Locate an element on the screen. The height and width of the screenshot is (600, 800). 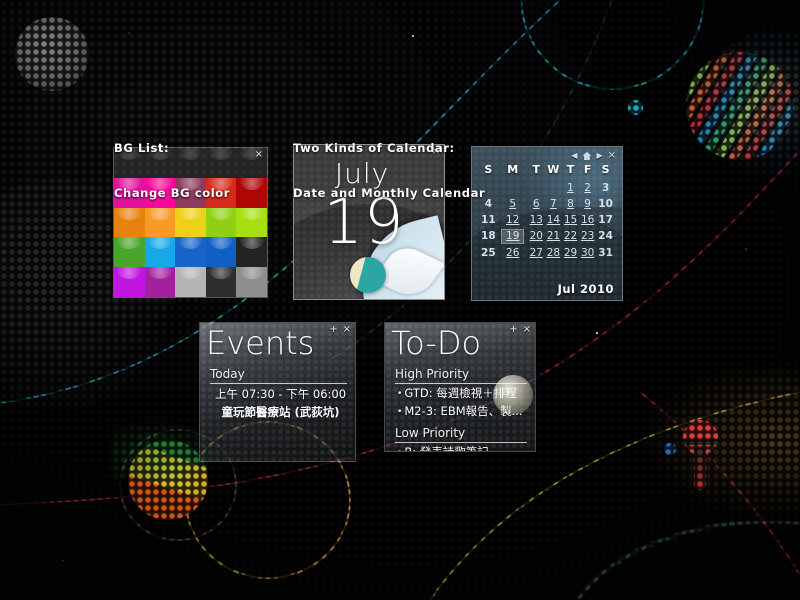
todo-item-label: GTD: 每週檢視＋排程 is located at coordinates (460, 393).